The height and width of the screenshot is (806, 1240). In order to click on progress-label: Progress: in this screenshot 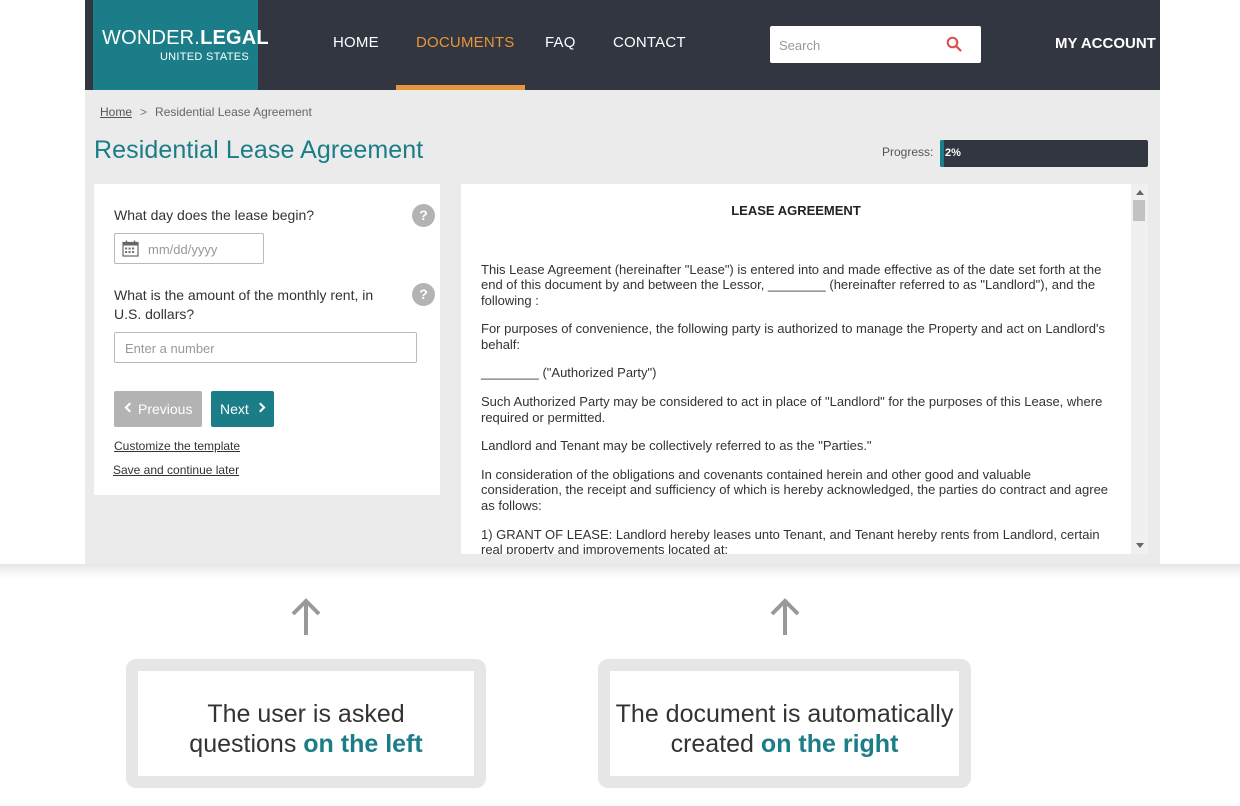, I will do `click(908, 152)`.